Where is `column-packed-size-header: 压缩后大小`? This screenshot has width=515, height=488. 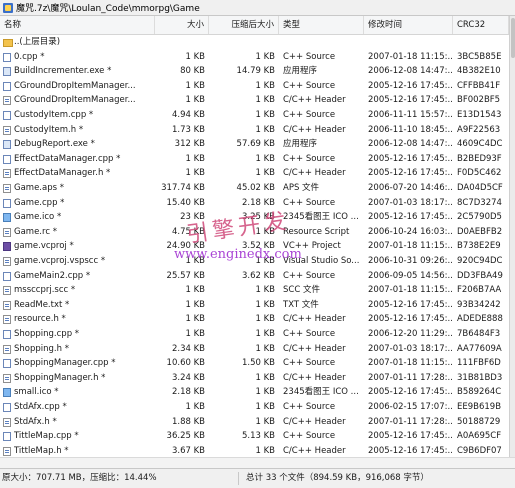
column-packed-size-header: 压缩后大小 is located at coordinates (244, 25).